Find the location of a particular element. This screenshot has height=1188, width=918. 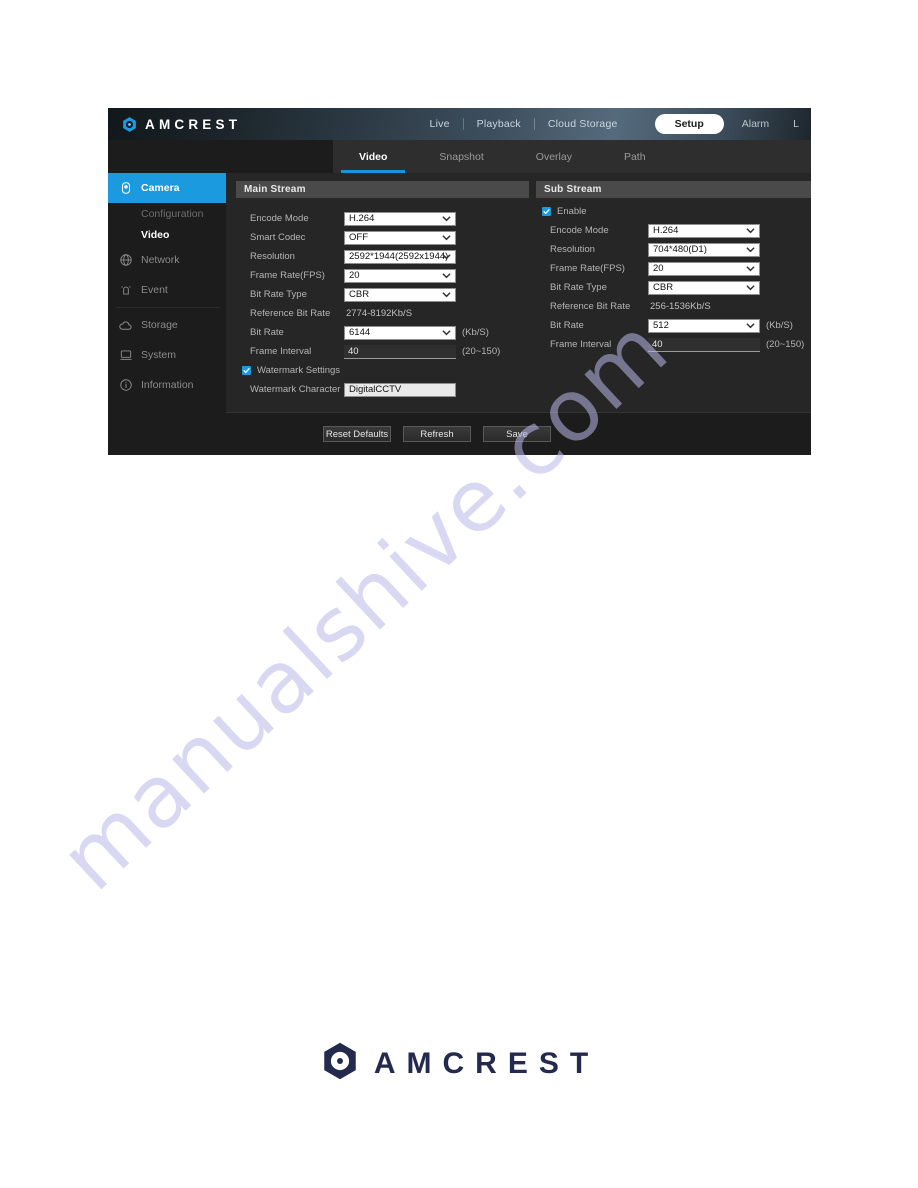

field-main-smart-codec: Smart Codec OFF is located at coordinates (382, 237).